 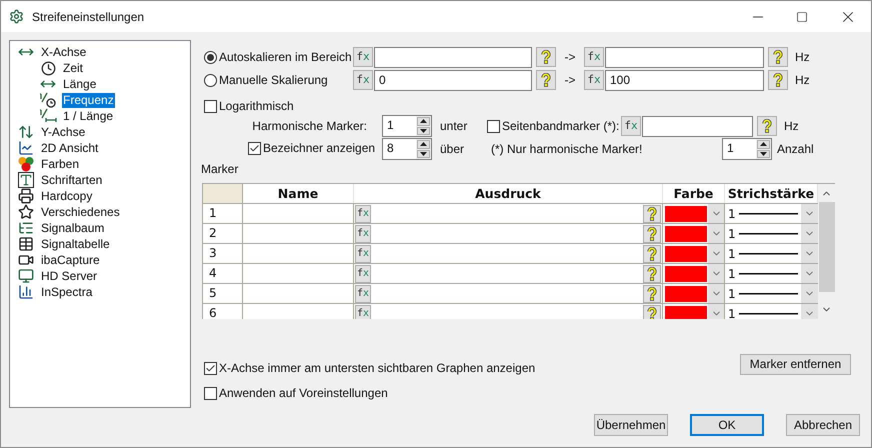 I want to click on radio-label: Autoskalieren im Bereich, so click(x=285, y=57).